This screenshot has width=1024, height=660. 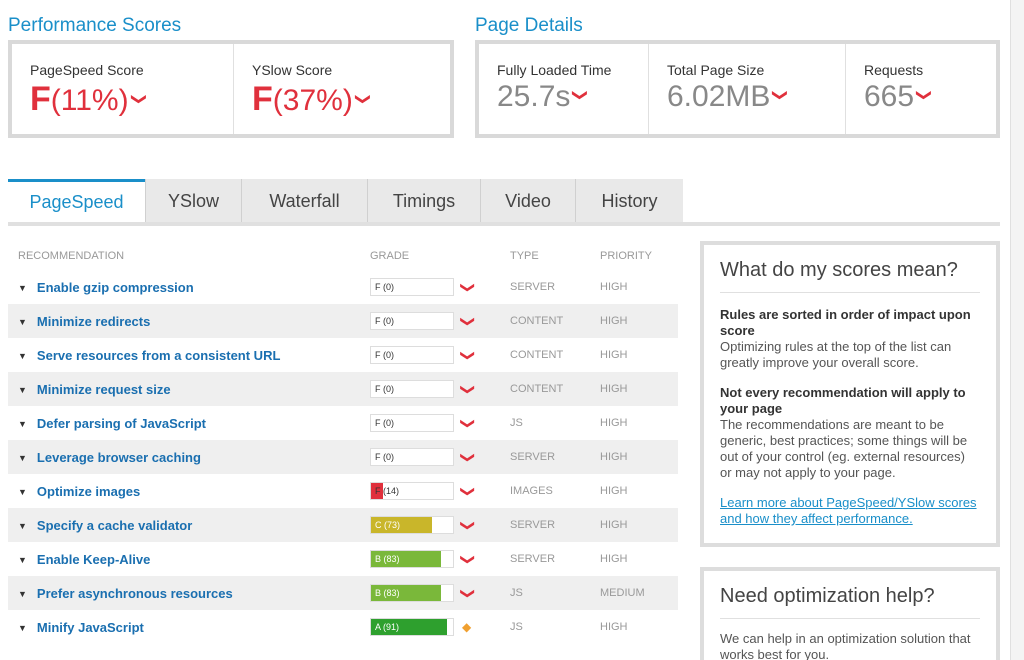 What do you see at coordinates (93, 559) in the screenshot?
I see `recommendation-label: Enable Keep-Alive` at bounding box center [93, 559].